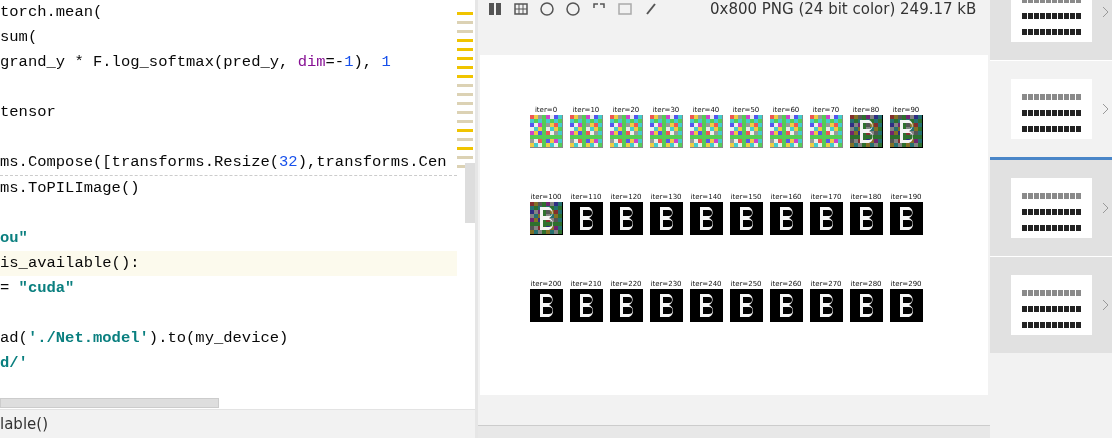  I want to click on code-token: grand_y * F.log_softmax(pred_y,, so click(145, 62).